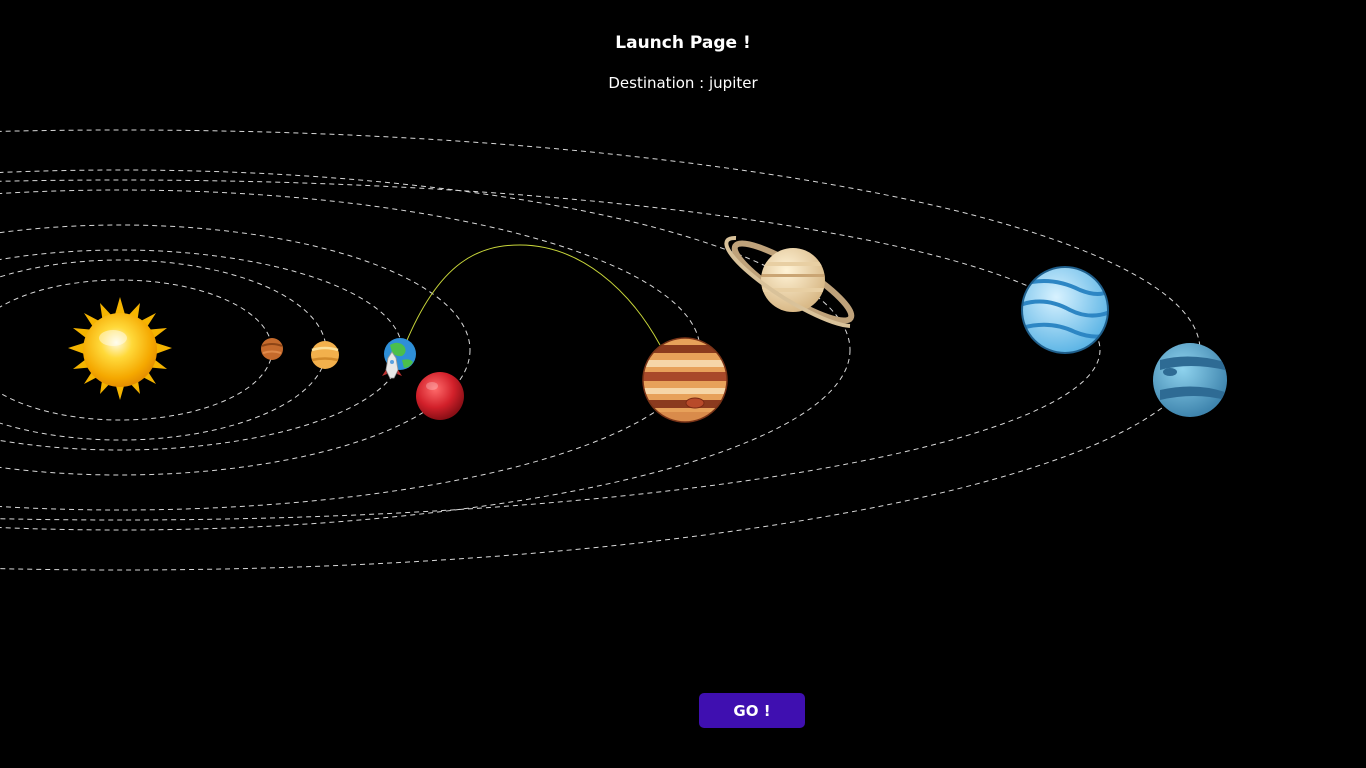 Image resolution: width=1366 pixels, height=768 pixels. I want to click on saturn-icon, so click(789, 281).